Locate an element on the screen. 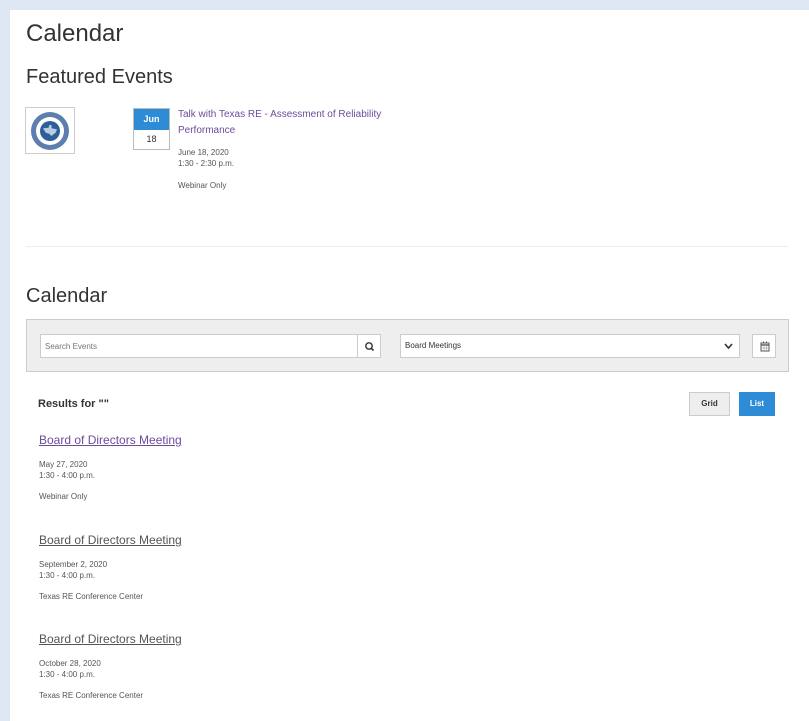 The width and height of the screenshot is (809, 721). search-icon is located at coordinates (370, 347).